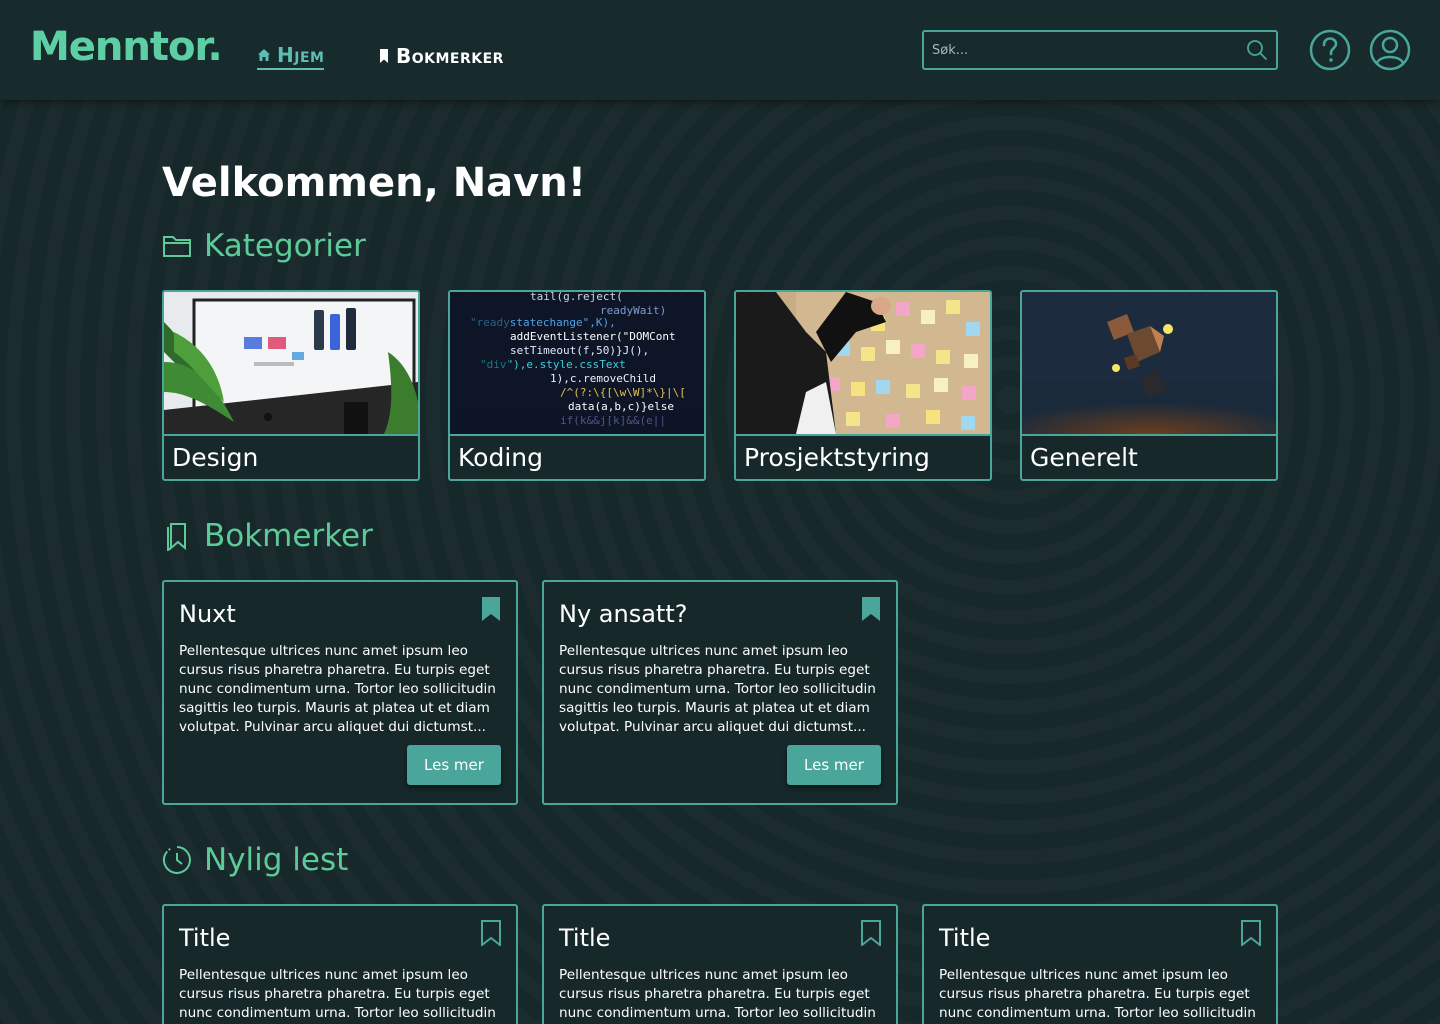  What do you see at coordinates (264, 55) in the screenshot?
I see `home-icon` at bounding box center [264, 55].